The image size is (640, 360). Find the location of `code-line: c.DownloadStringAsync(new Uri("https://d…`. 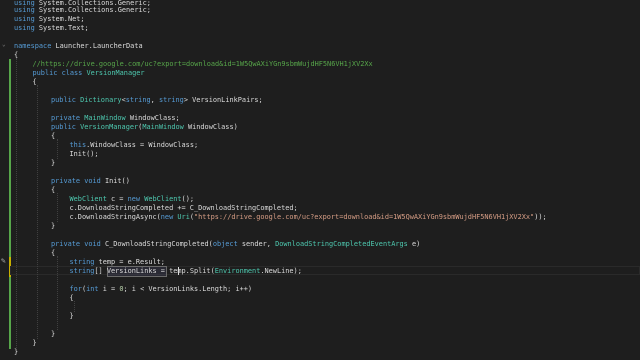

code-line: c.DownloadStringAsync(new Uri("https://d… is located at coordinates (308, 217).